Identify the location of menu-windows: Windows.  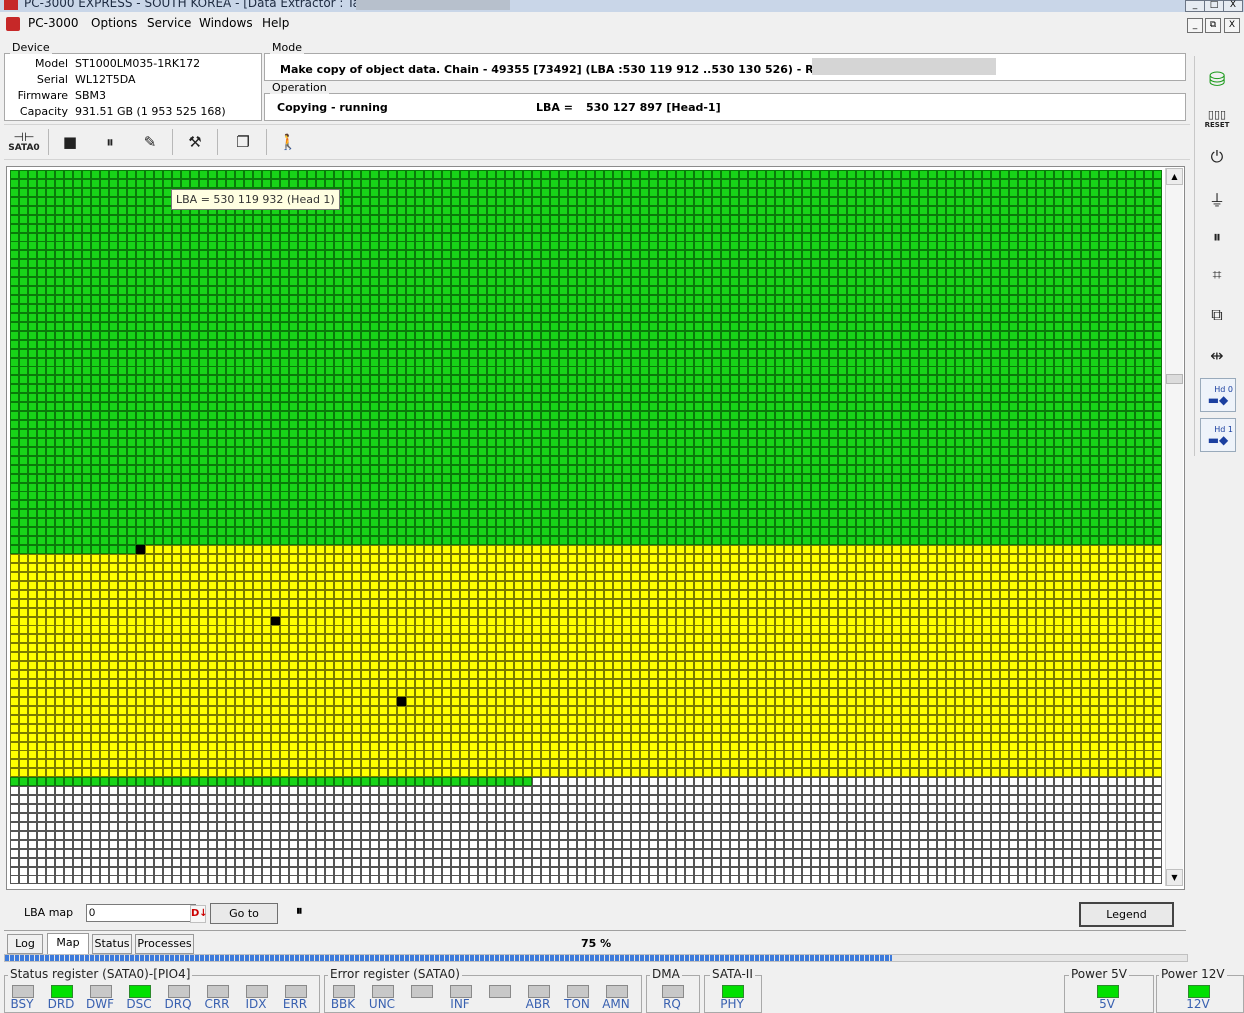
(226, 23).